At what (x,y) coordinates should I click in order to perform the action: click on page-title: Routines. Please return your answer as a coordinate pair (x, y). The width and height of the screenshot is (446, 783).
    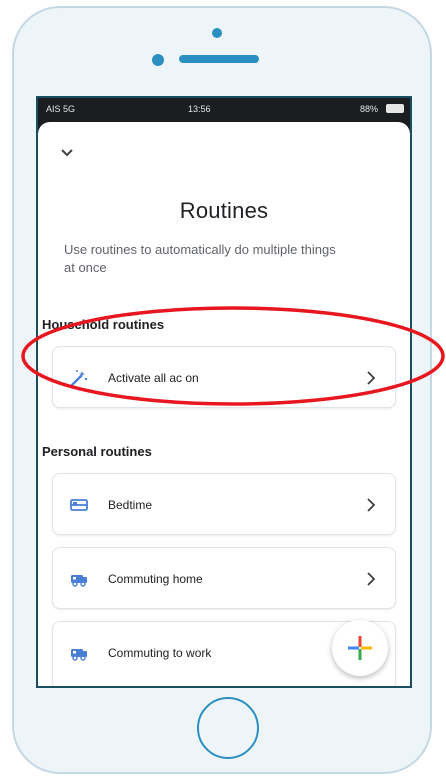
    Looking at the image, I should click on (224, 210).